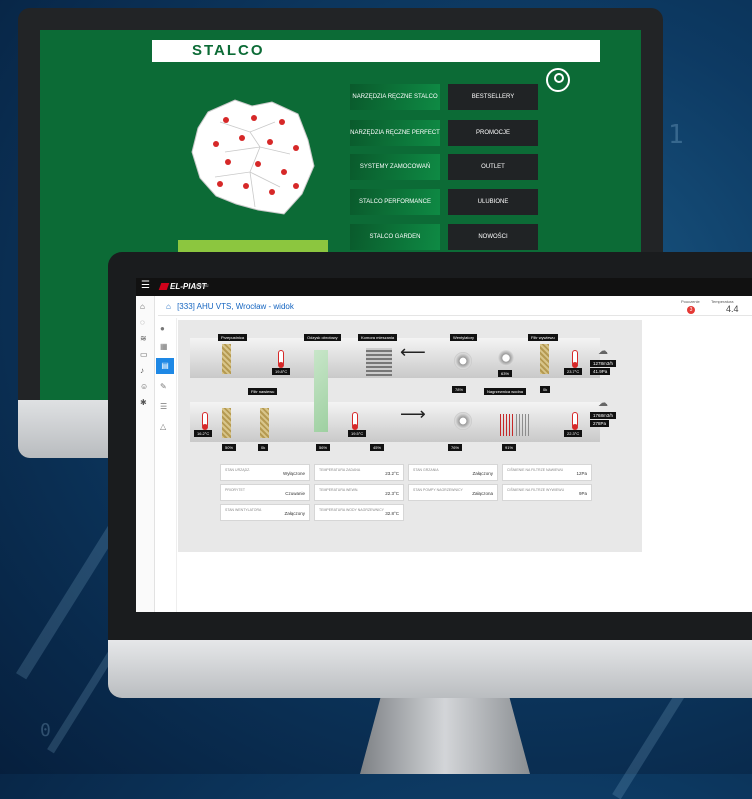 The image size is (752, 799). What do you see at coordinates (265, 512) in the screenshot?
I see `info-box: STAN WENTYLATORA Załączony` at bounding box center [265, 512].